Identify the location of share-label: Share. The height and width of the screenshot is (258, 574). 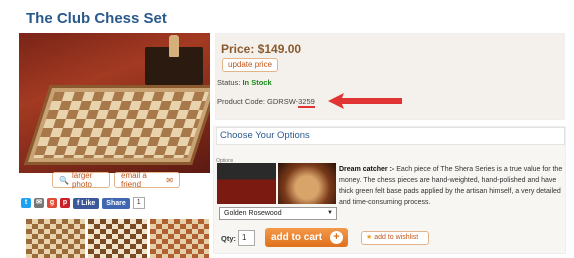
(116, 203).